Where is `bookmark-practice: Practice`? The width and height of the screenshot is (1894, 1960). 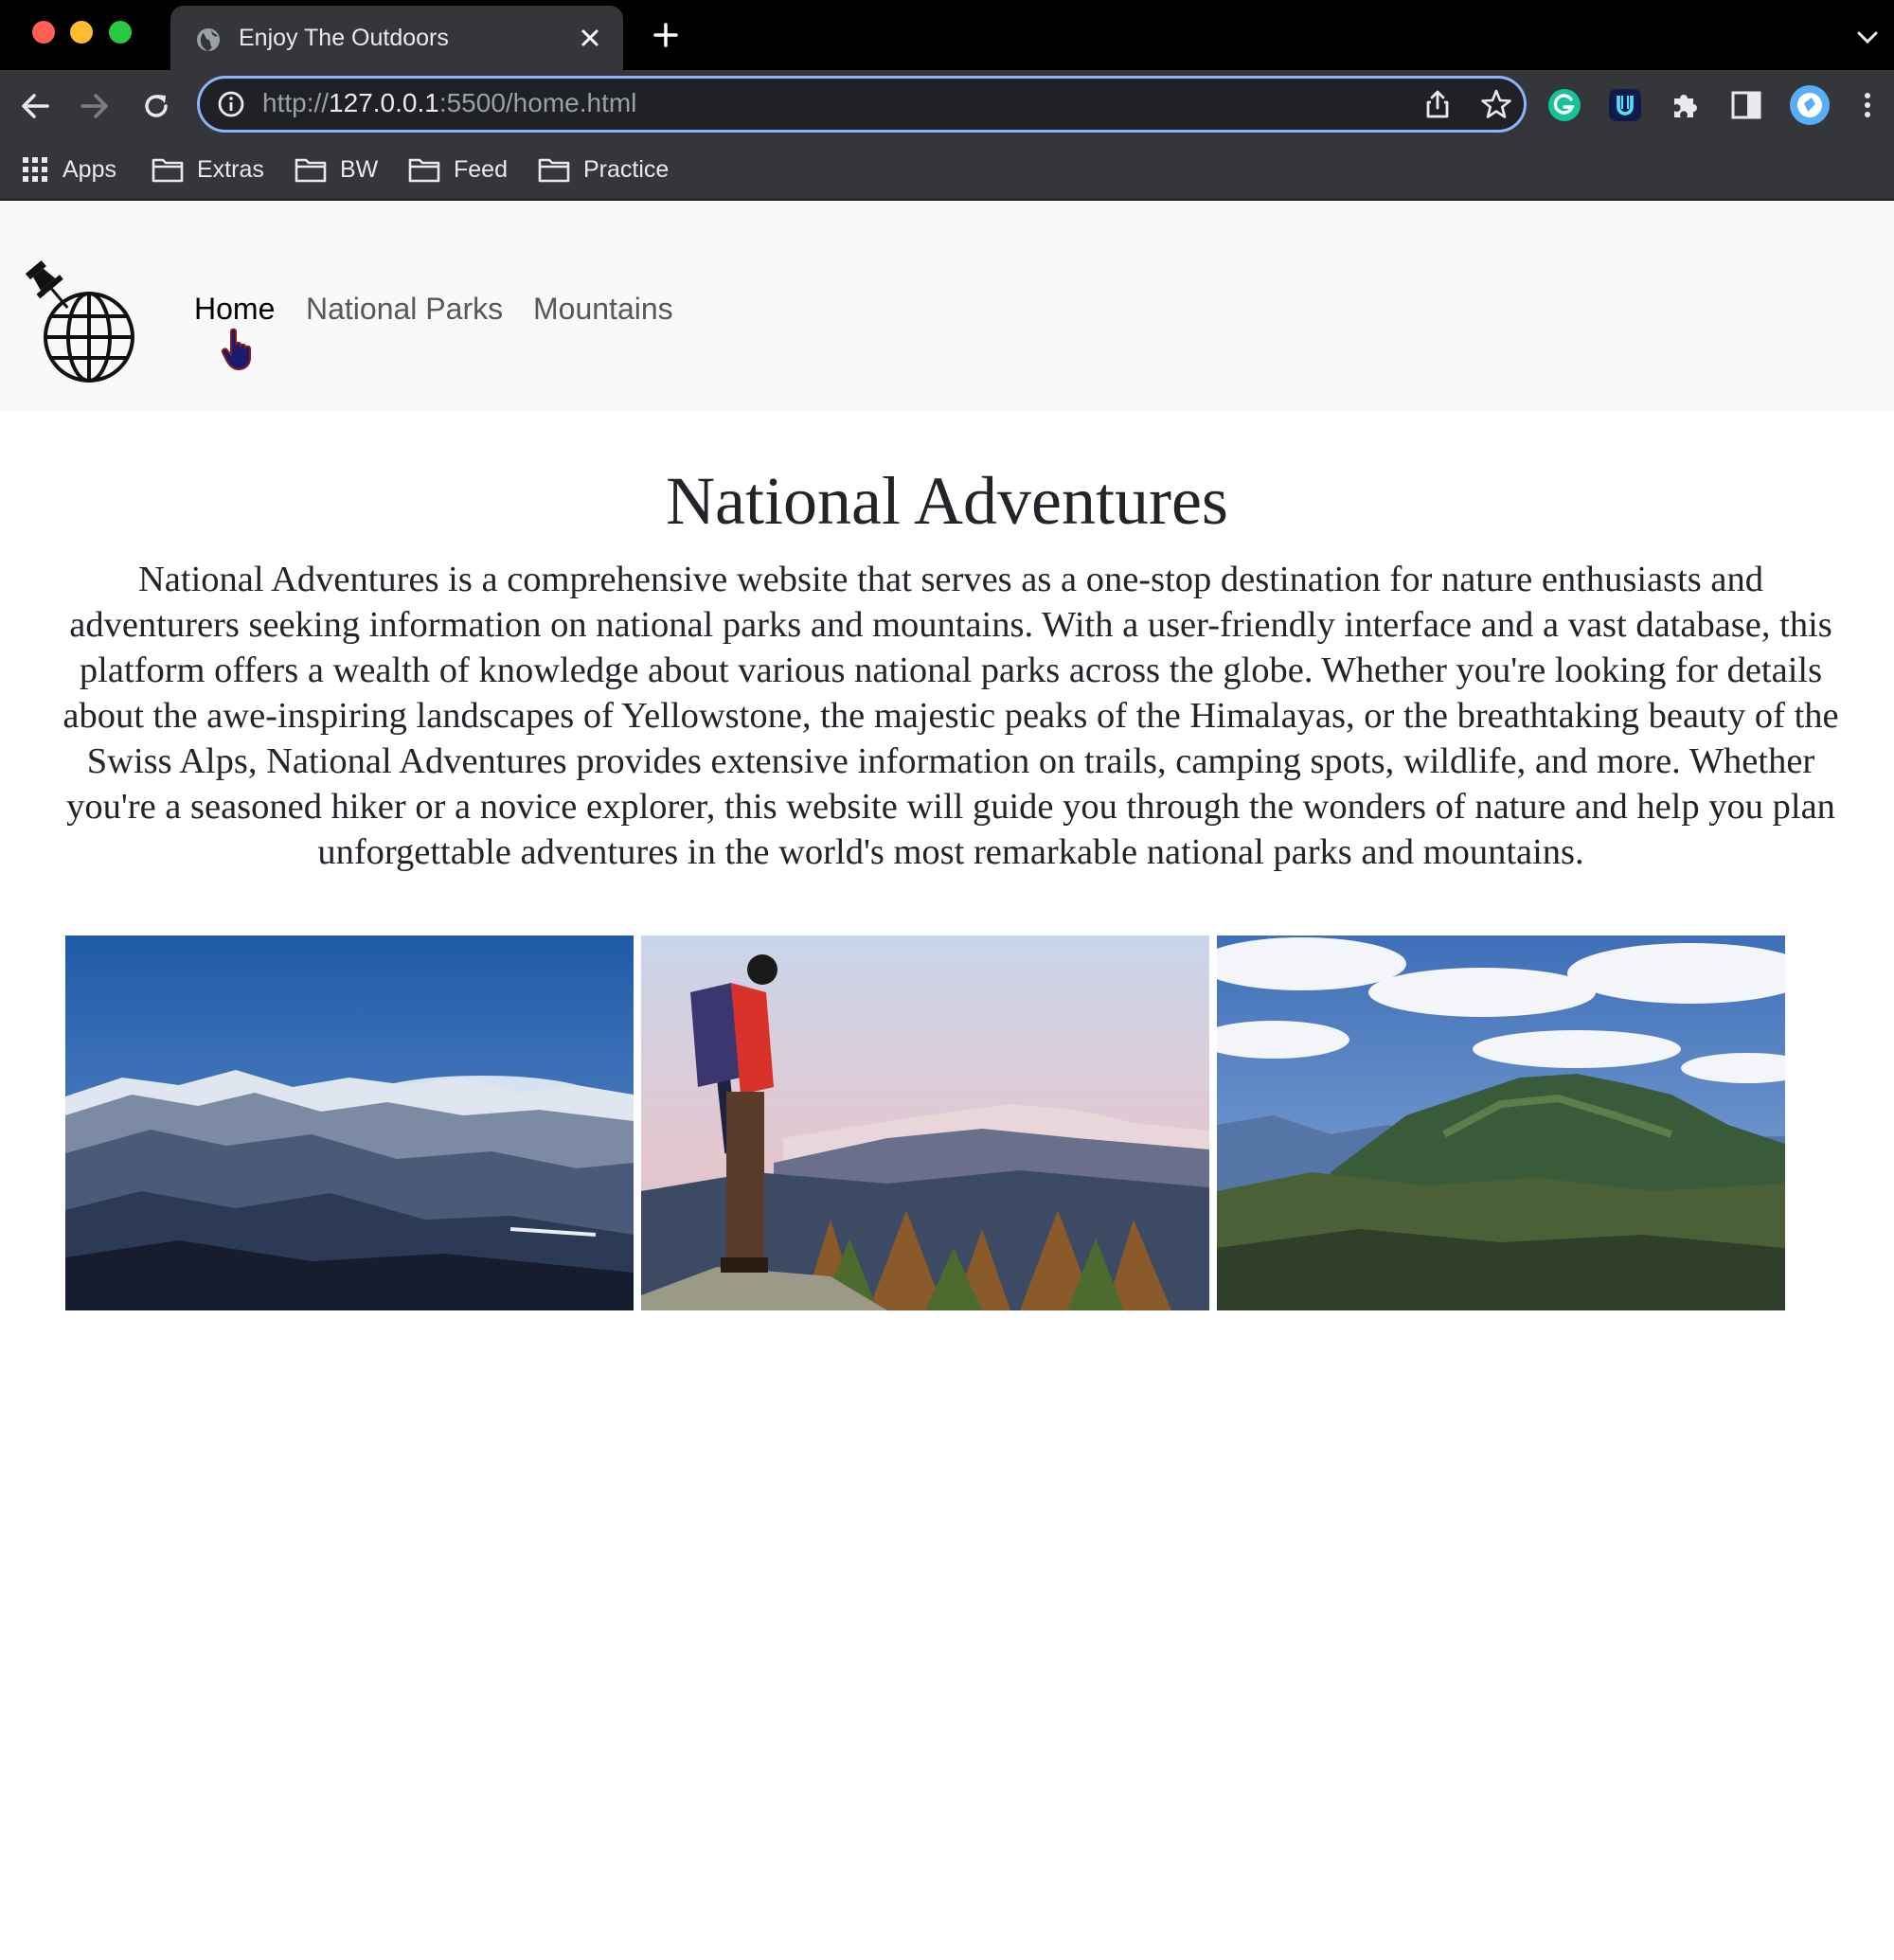 bookmark-practice: Practice is located at coordinates (603, 169).